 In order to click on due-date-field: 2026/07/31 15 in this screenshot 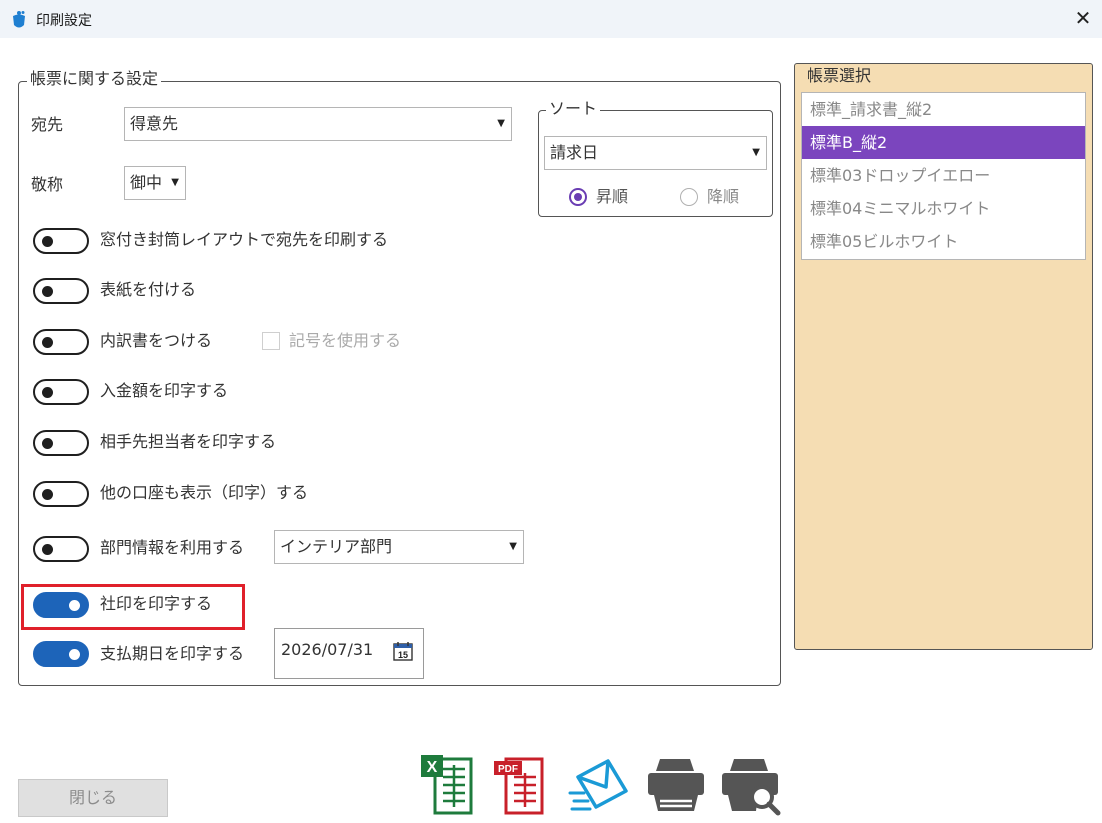, I will do `click(349, 653)`.